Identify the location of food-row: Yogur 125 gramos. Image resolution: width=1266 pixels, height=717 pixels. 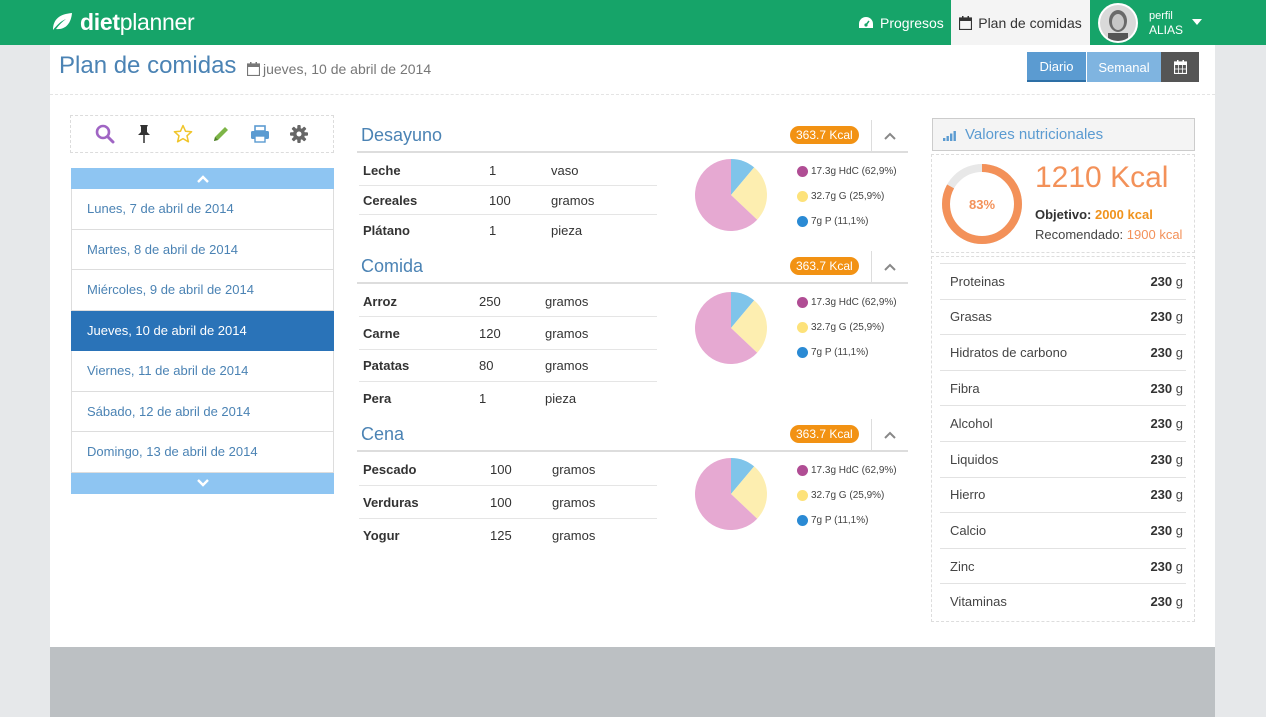
(508, 535).